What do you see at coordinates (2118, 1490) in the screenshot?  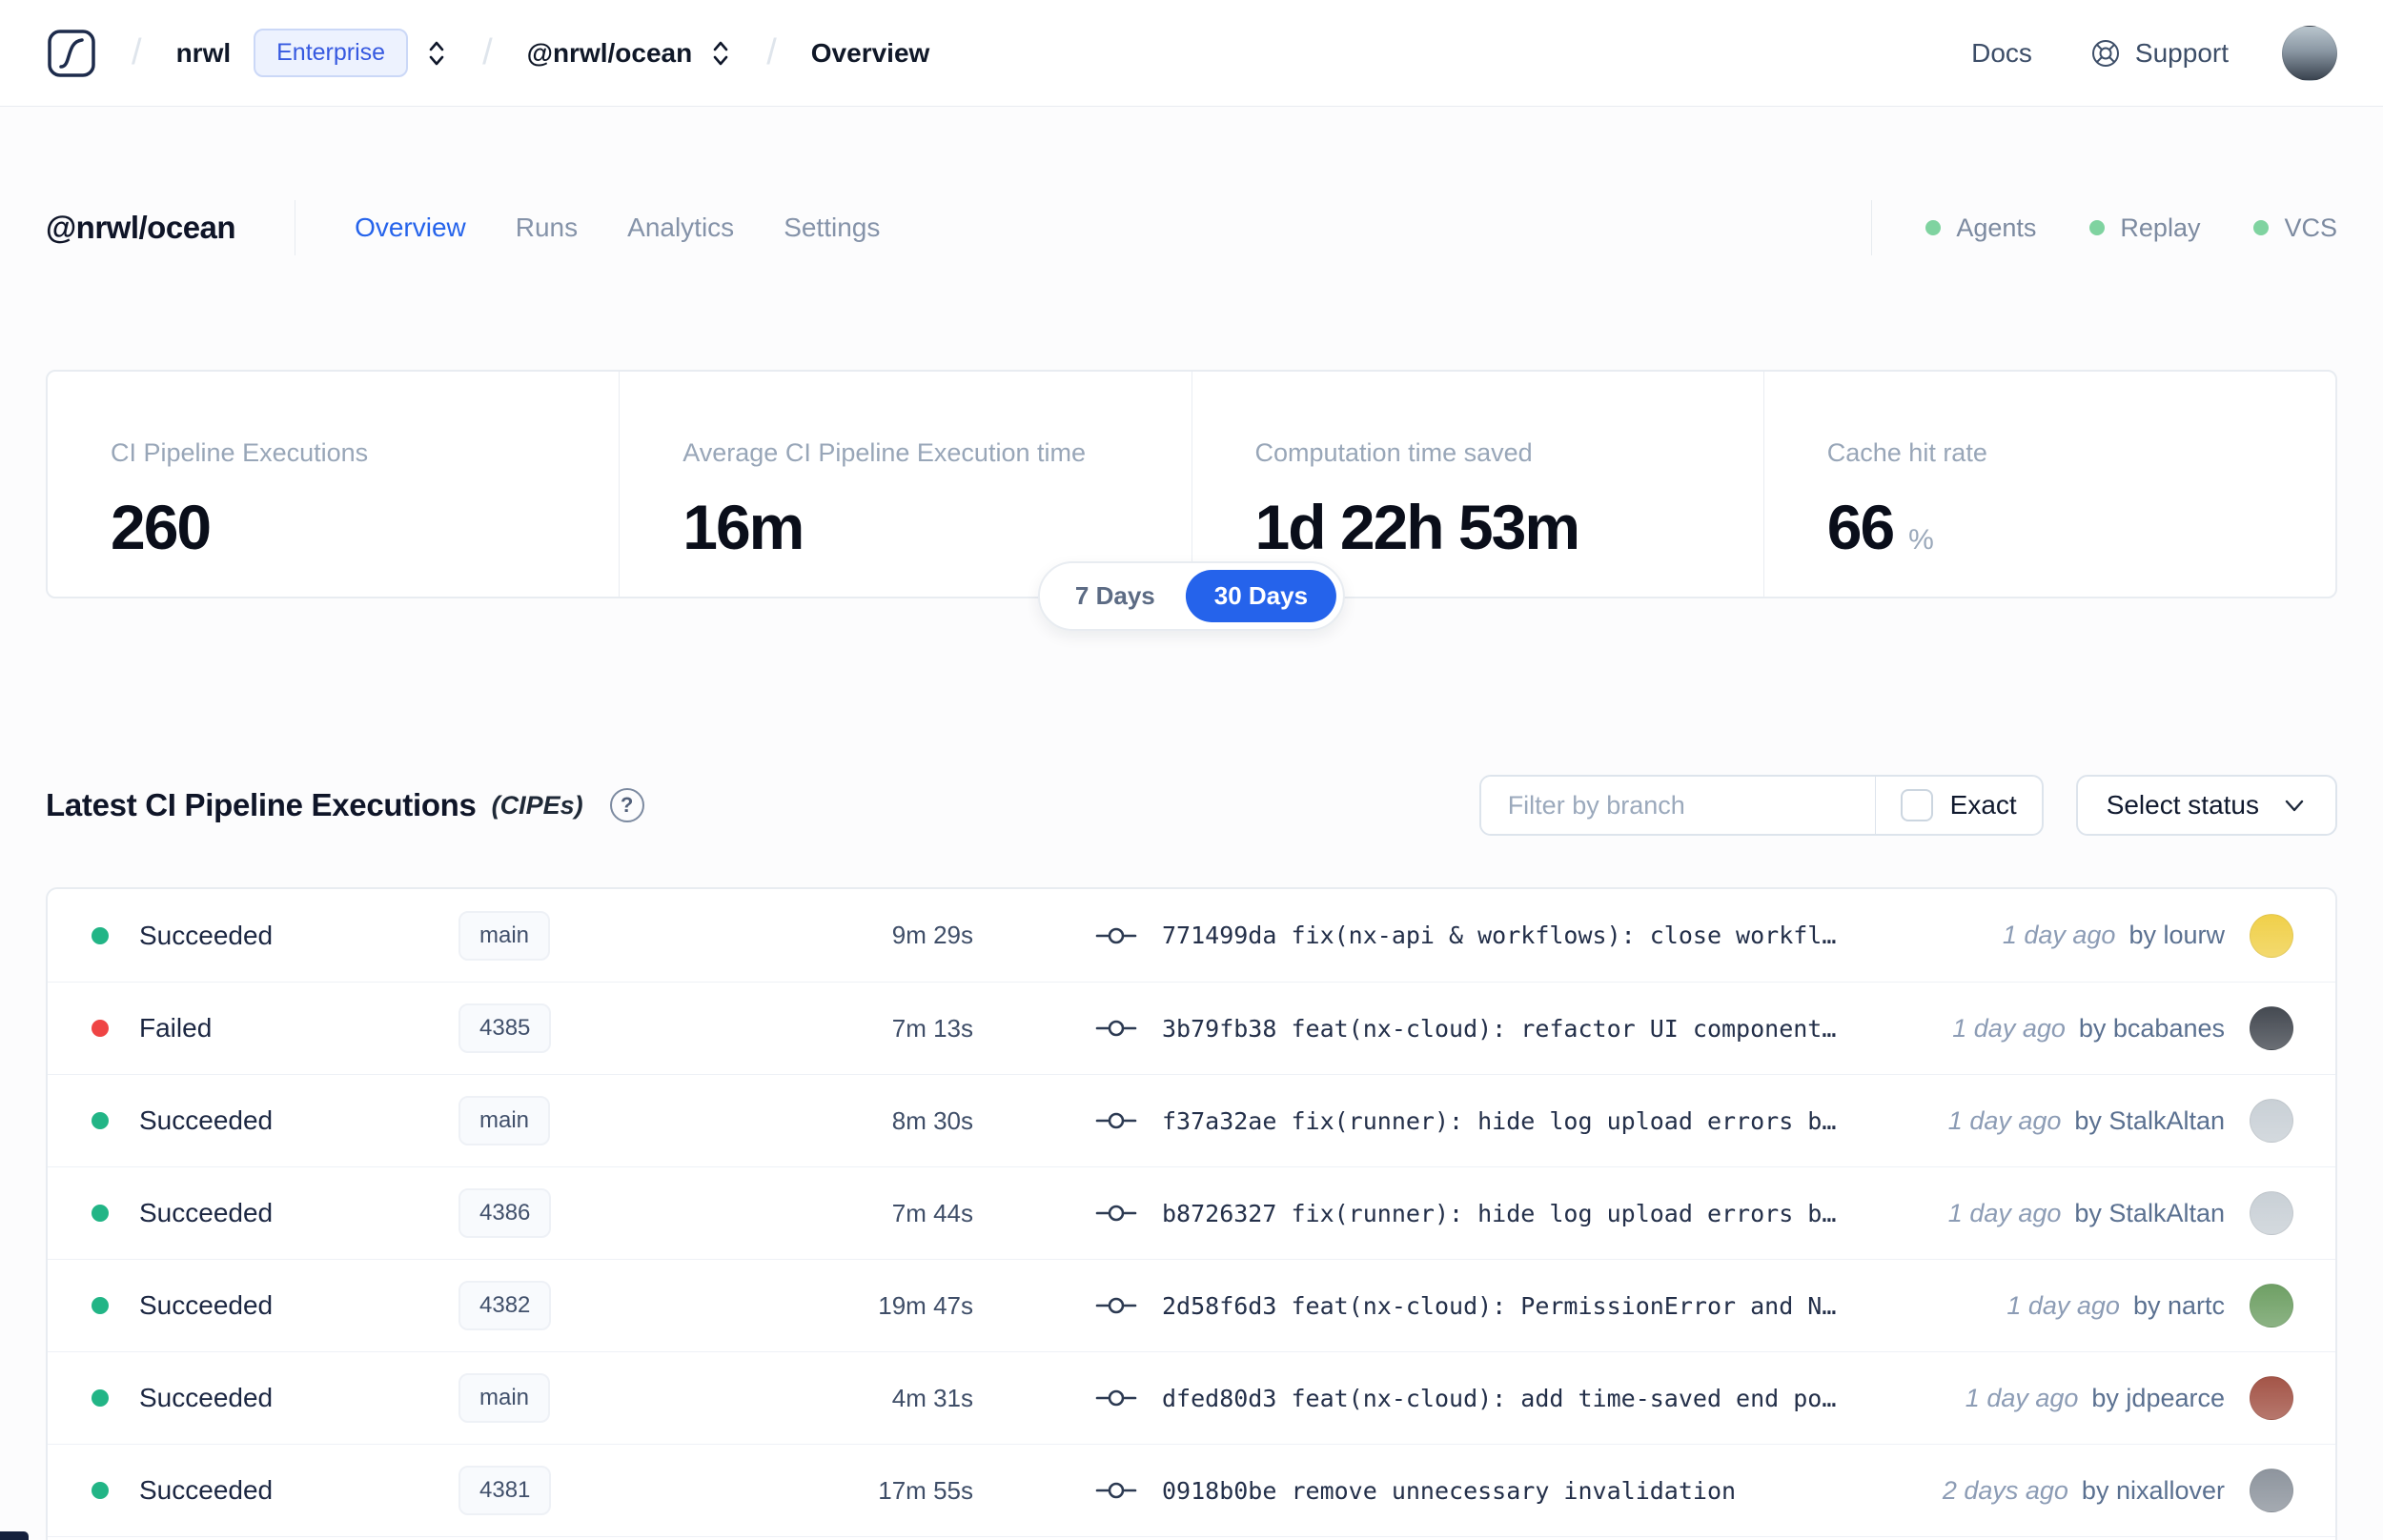 I see `attribution-cell: 2 days ago by nixallover` at bounding box center [2118, 1490].